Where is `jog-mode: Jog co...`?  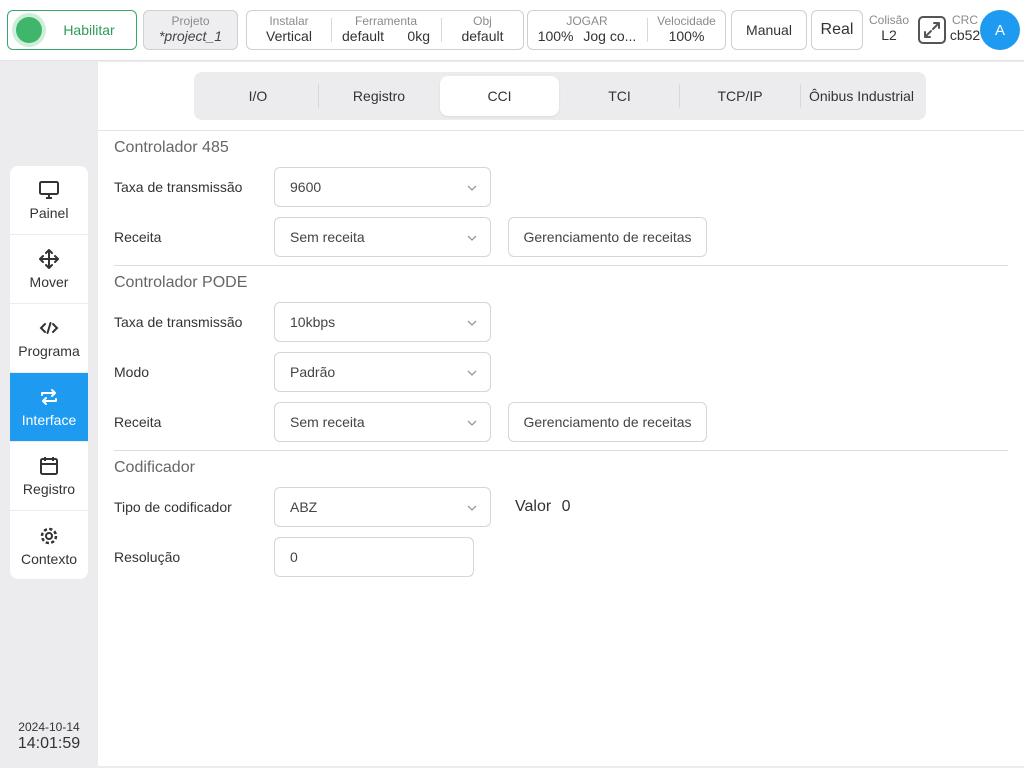
jog-mode: Jog co... is located at coordinates (610, 36).